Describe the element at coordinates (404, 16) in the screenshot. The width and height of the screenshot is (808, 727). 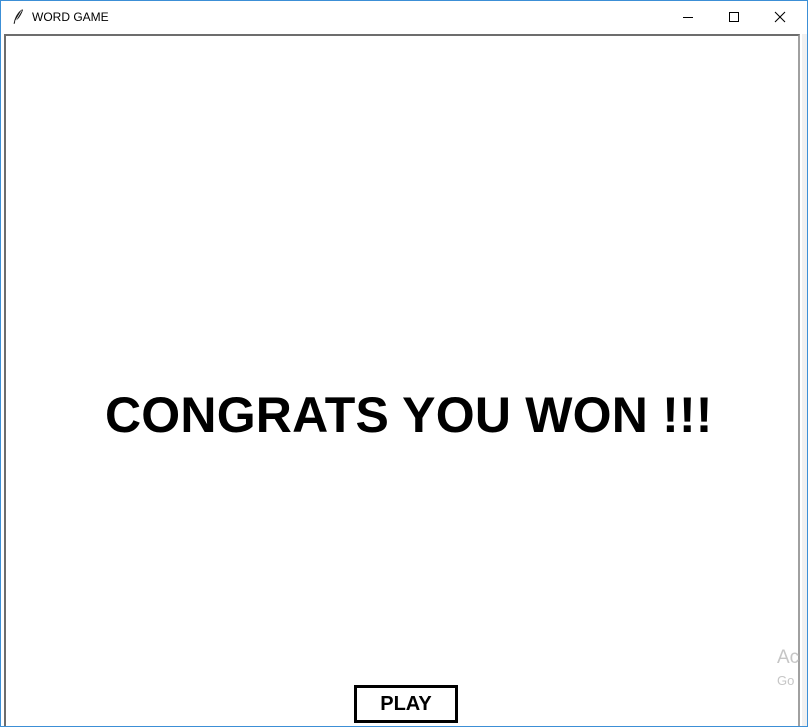
I see `title-bar: WORD GAME` at that location.